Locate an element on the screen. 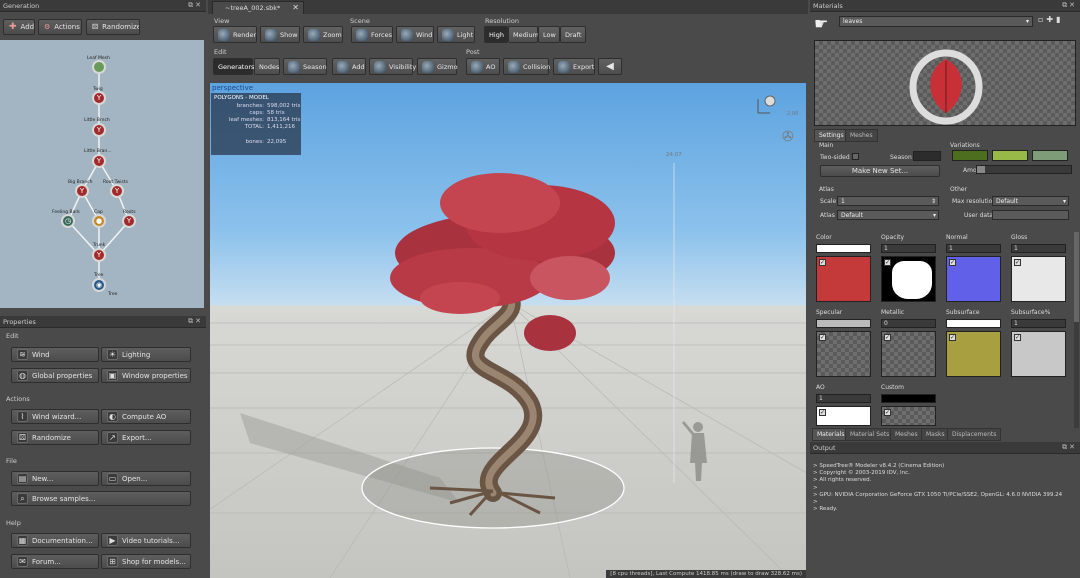 This screenshot has width=1080, height=578. max-resolution-dropdown: Default ▾ is located at coordinates (1030, 201).